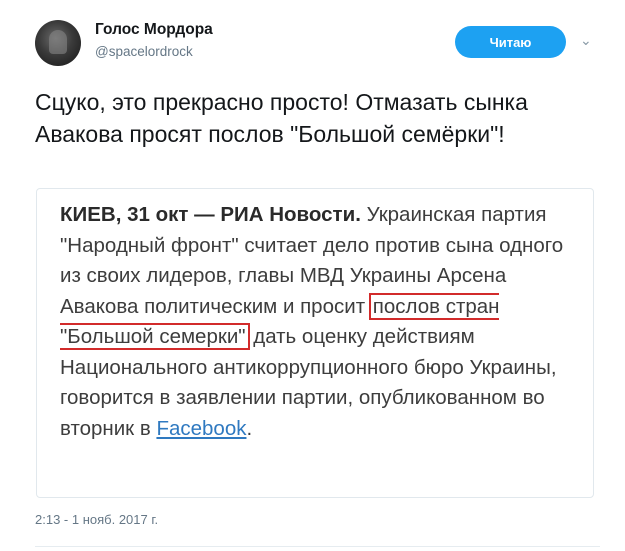 This screenshot has width=625, height=551. Describe the element at coordinates (210, 214) in the screenshot. I see `article-lead: КИЕВ, 31 окт — РИА Новости.` at that location.